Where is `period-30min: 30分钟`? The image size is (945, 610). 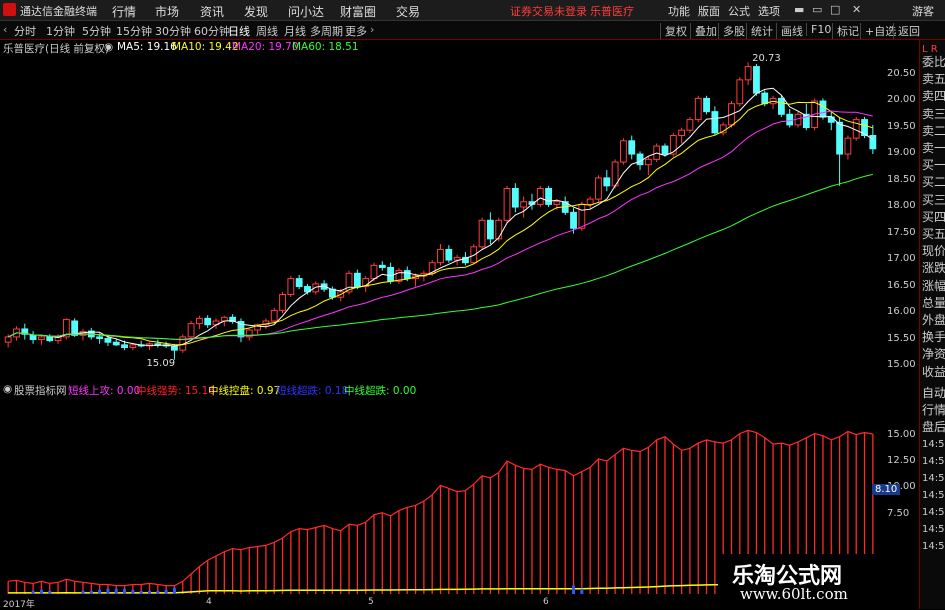
period-30min: 30分钟 is located at coordinates (173, 31).